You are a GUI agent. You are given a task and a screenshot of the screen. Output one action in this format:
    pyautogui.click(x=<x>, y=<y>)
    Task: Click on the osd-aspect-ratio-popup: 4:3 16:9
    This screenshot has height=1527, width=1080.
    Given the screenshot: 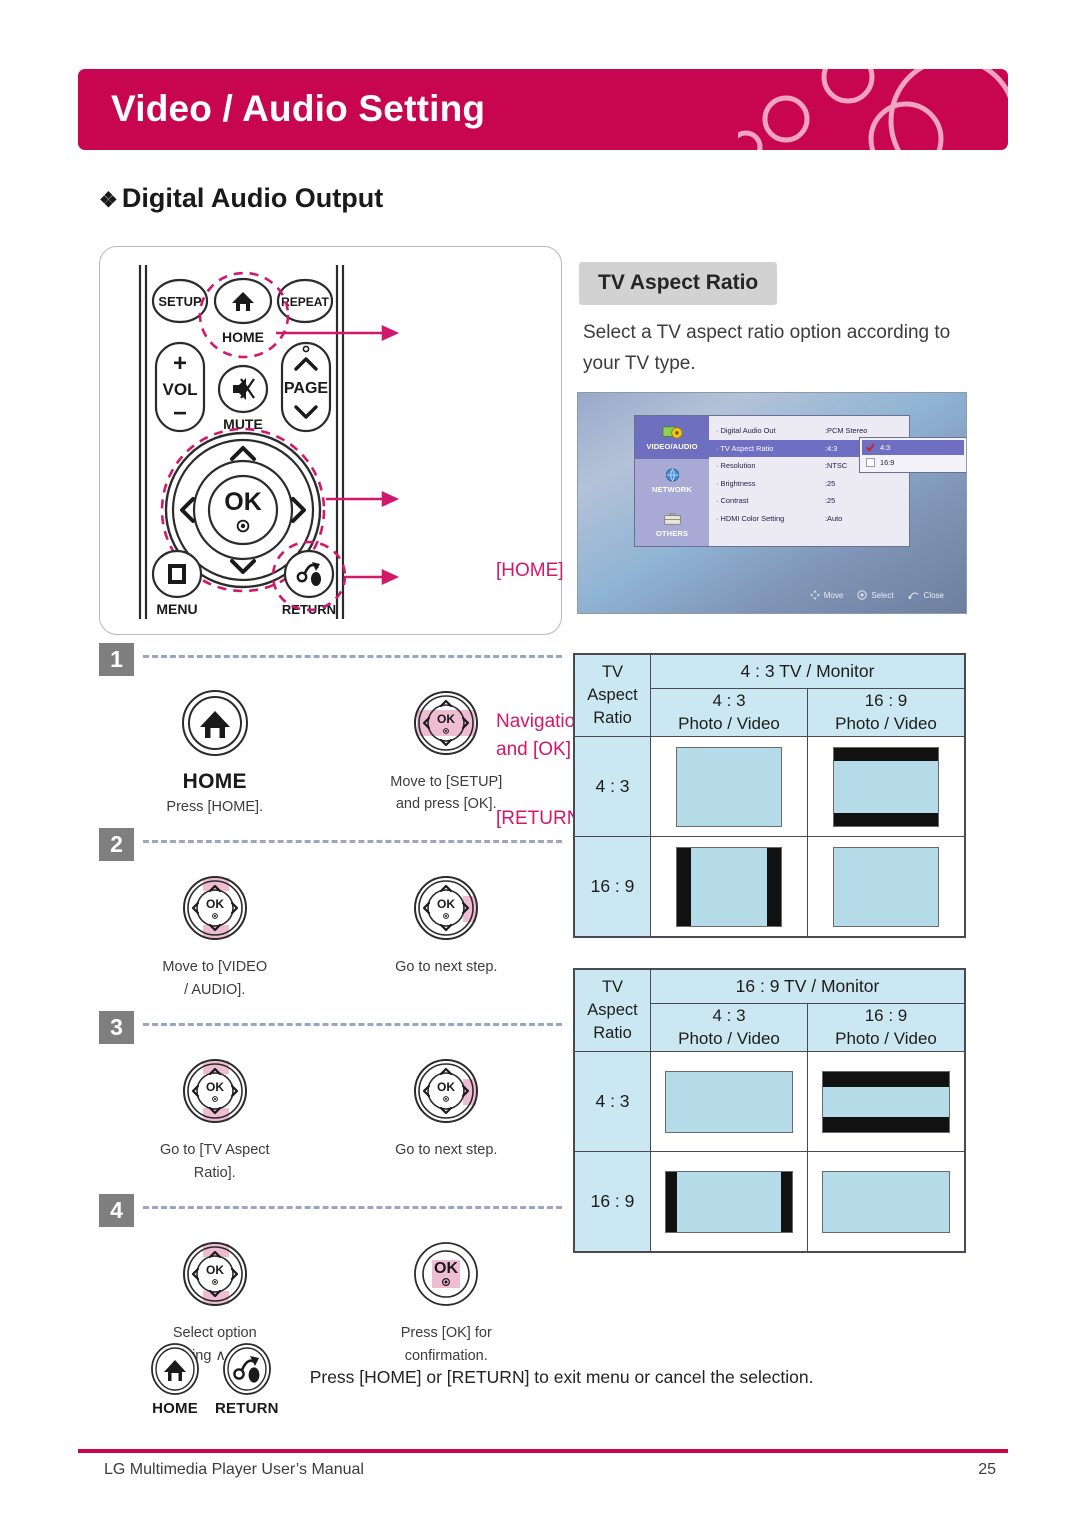 What is the action you would take?
    pyautogui.click(x=912, y=455)
    